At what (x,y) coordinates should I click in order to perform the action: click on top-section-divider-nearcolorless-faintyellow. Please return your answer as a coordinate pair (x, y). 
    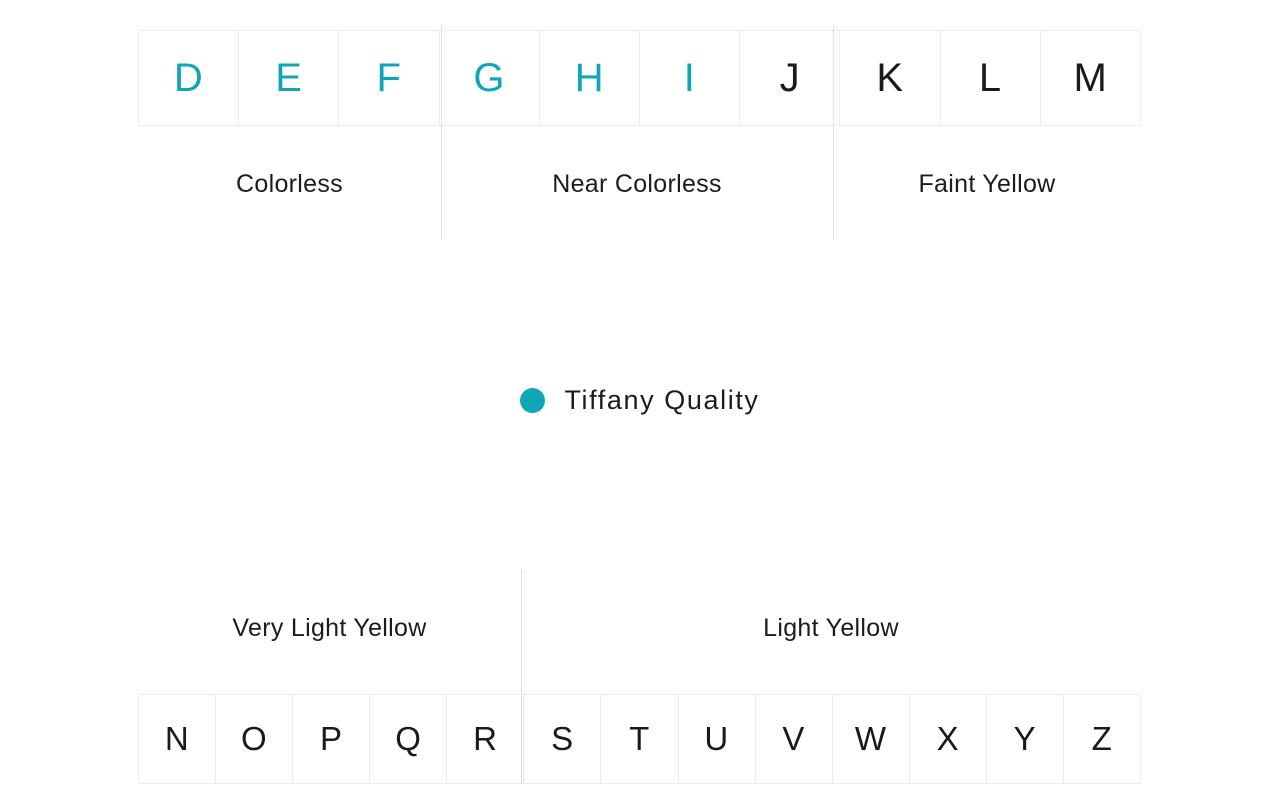
    Looking at the image, I should click on (833, 132).